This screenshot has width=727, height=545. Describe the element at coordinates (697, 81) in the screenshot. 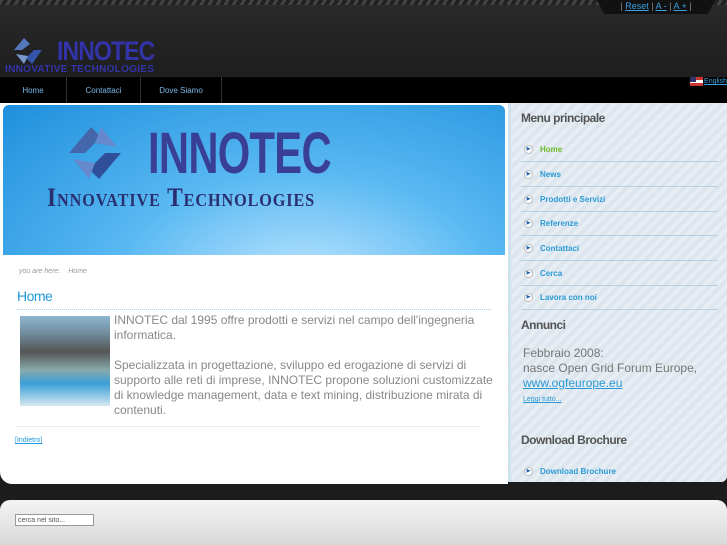

I see `uk-flag-icon` at that location.